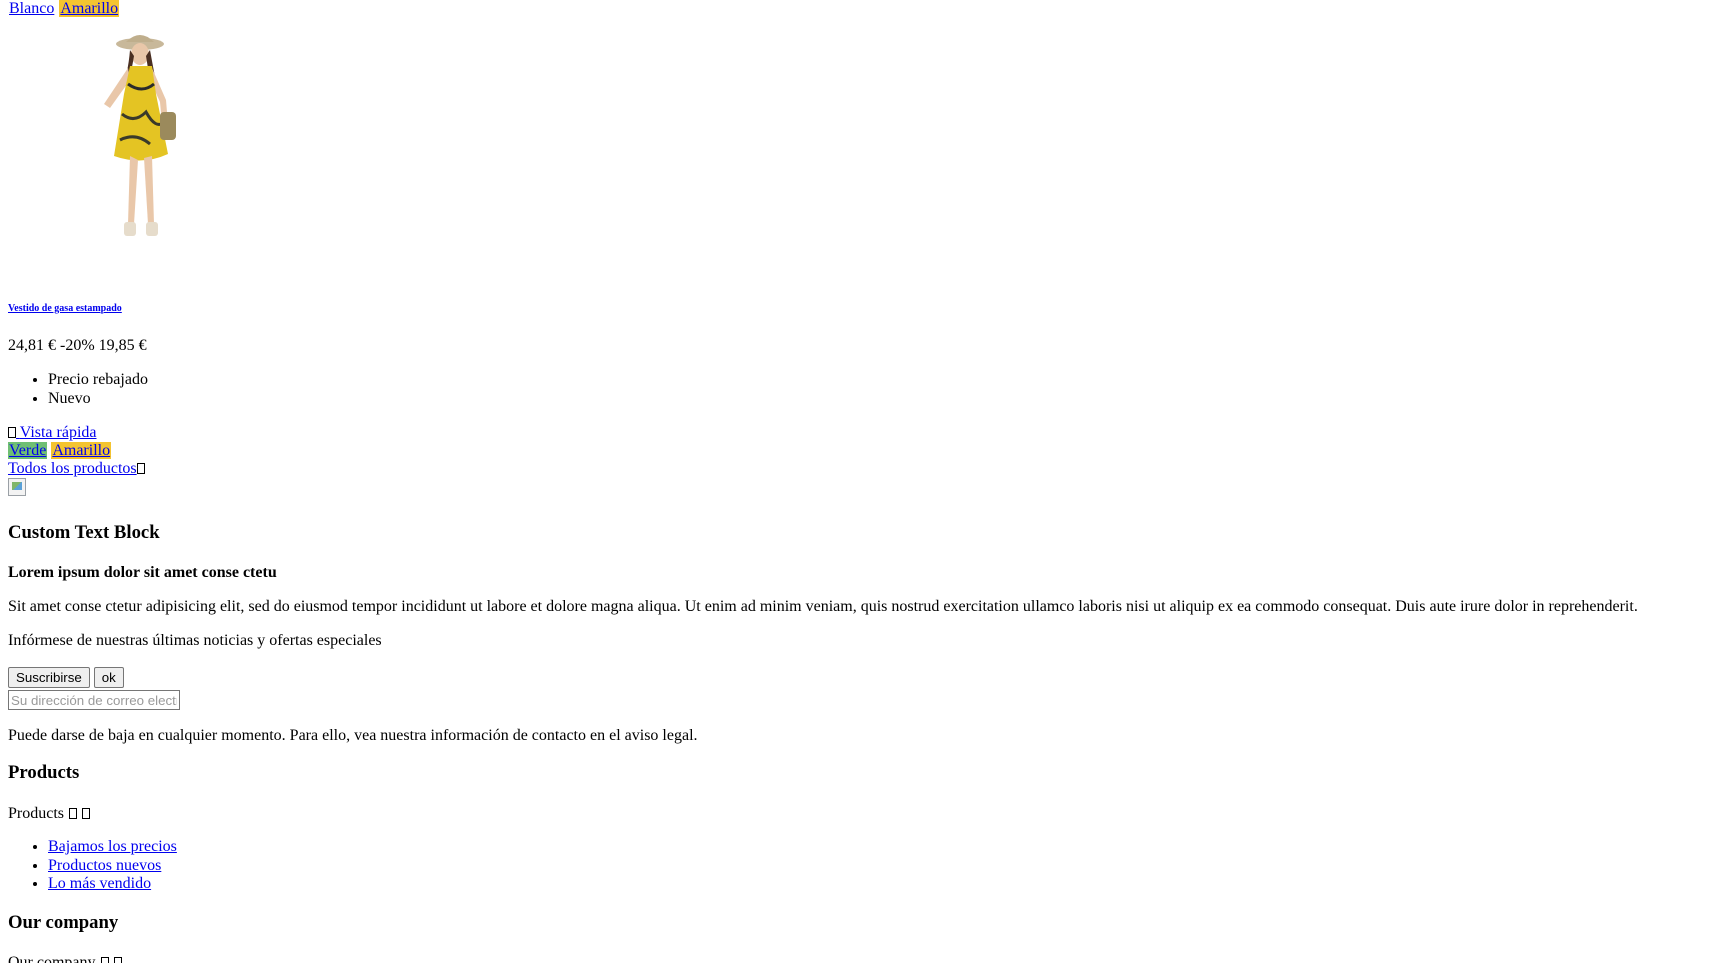  I want to click on broken-image-icon, so click(17, 487).